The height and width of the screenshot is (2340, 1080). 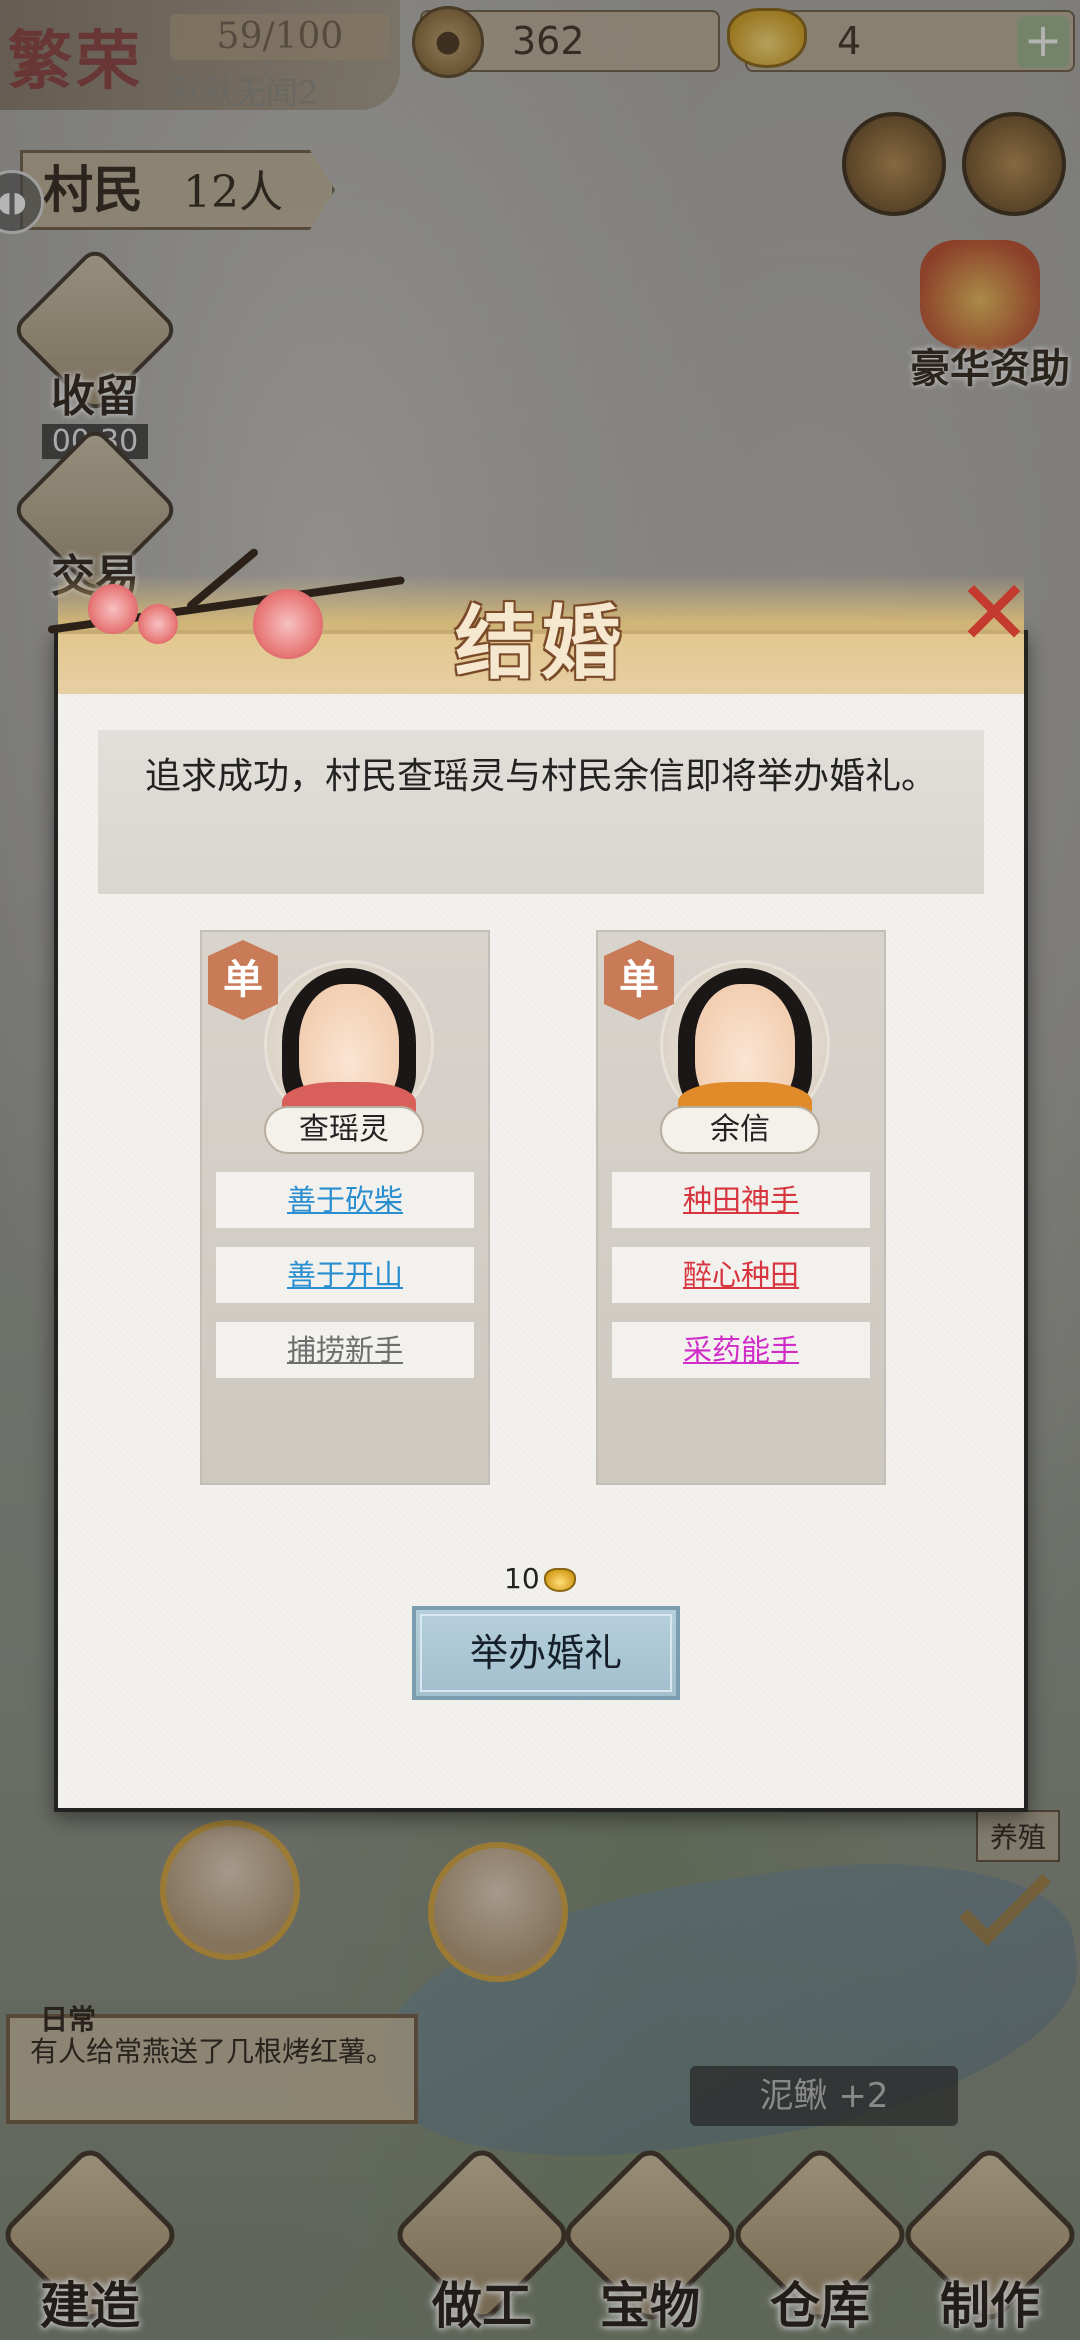 What do you see at coordinates (541, 643) in the screenshot?
I see `dialog-title: 结婚` at bounding box center [541, 643].